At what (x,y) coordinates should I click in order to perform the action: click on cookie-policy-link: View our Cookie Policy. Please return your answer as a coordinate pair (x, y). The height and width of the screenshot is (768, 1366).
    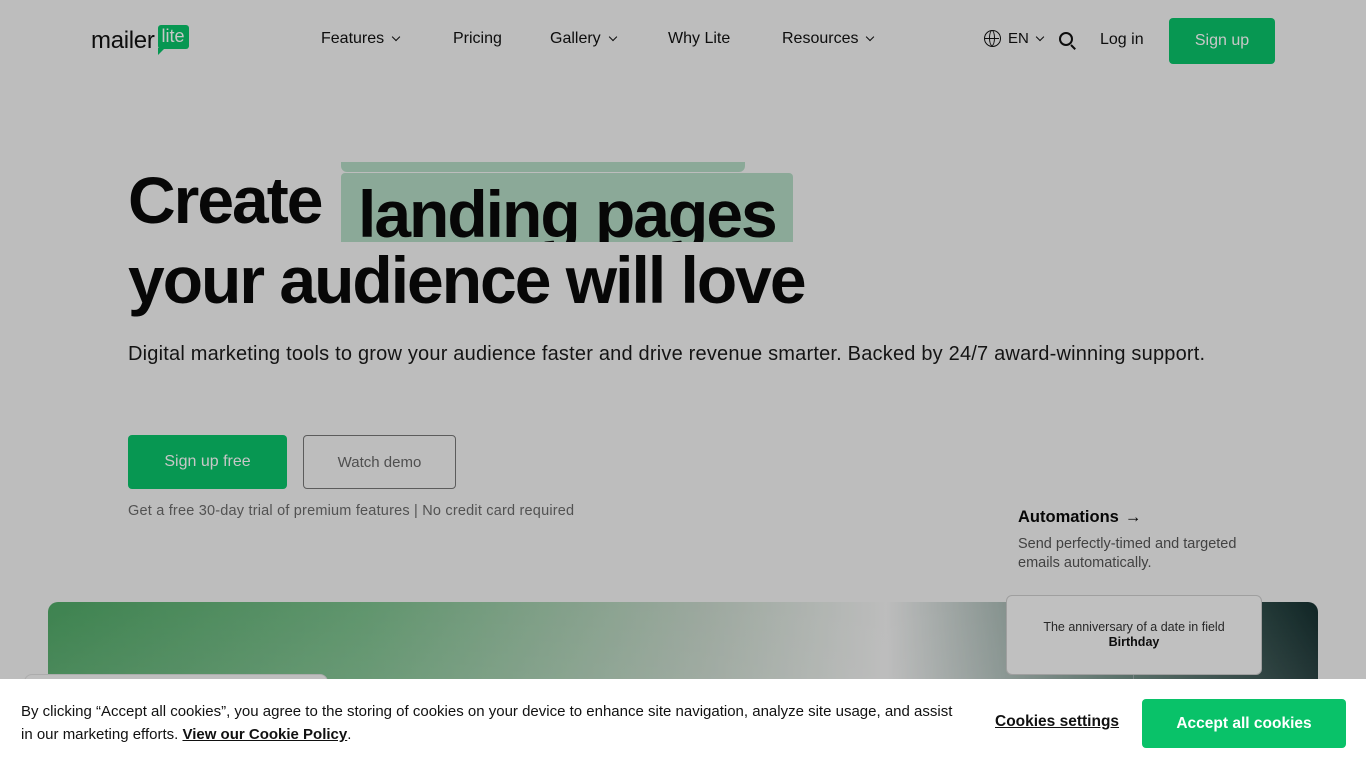
    Looking at the image, I should click on (264, 734).